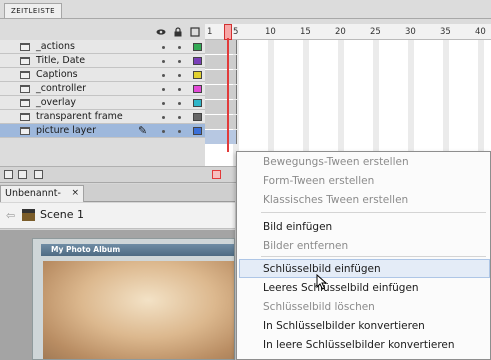 The image size is (491, 360). Describe the element at coordinates (359, 345) in the screenshot. I see `menu-item-convert-to-blank-keyframes: In leere Schlüsselbilder konvertieren` at that location.